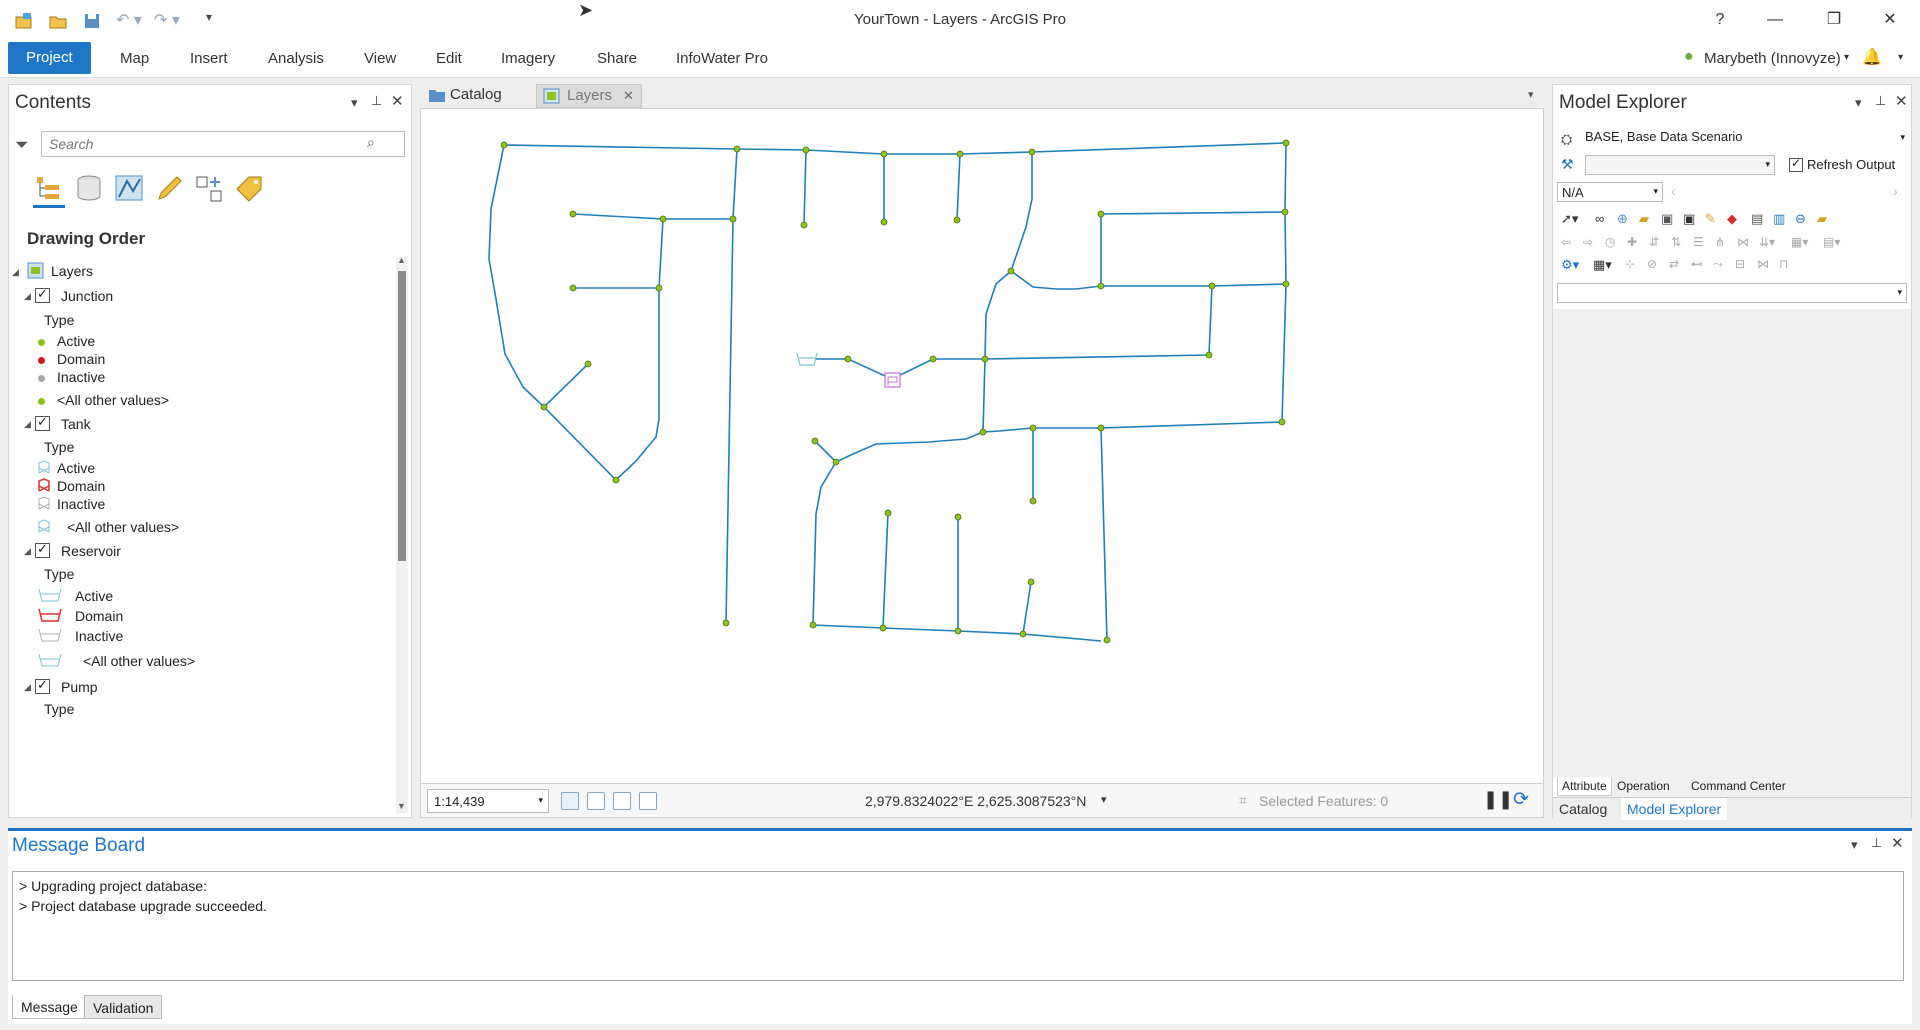 This screenshot has height=1030, width=1920. What do you see at coordinates (476, 94) in the screenshot?
I see `tab-catalog: Catalog` at bounding box center [476, 94].